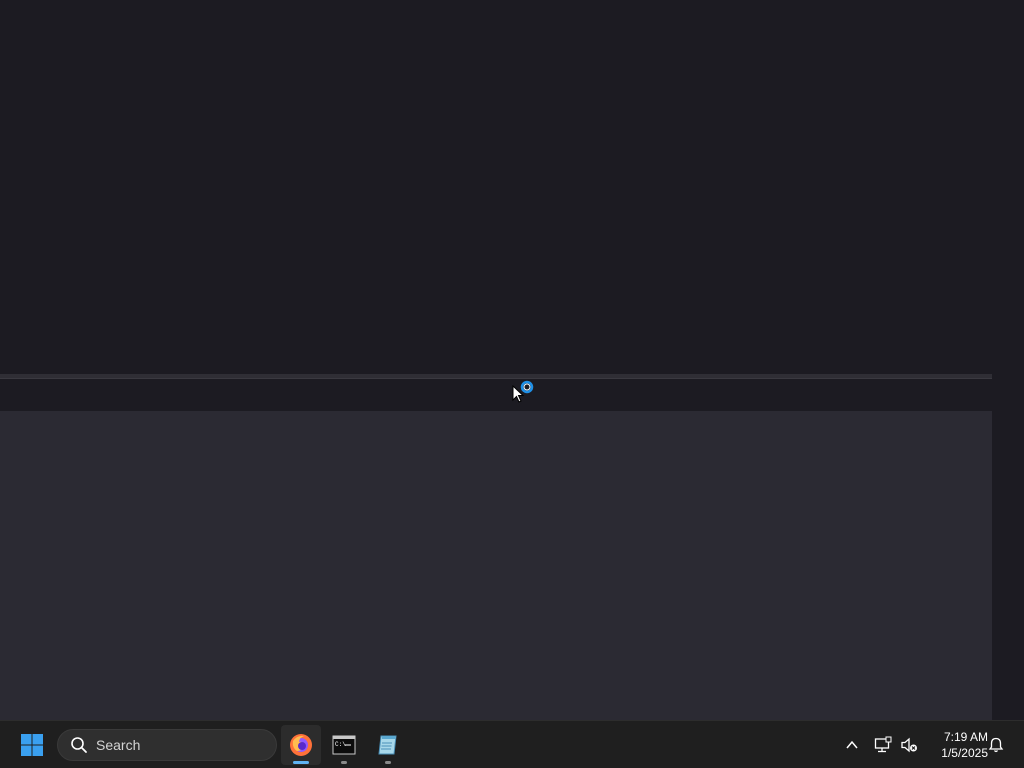 The height and width of the screenshot is (768, 1024). Describe the element at coordinates (167, 745) in the screenshot. I see `taskbar-search-box: Search` at that location.